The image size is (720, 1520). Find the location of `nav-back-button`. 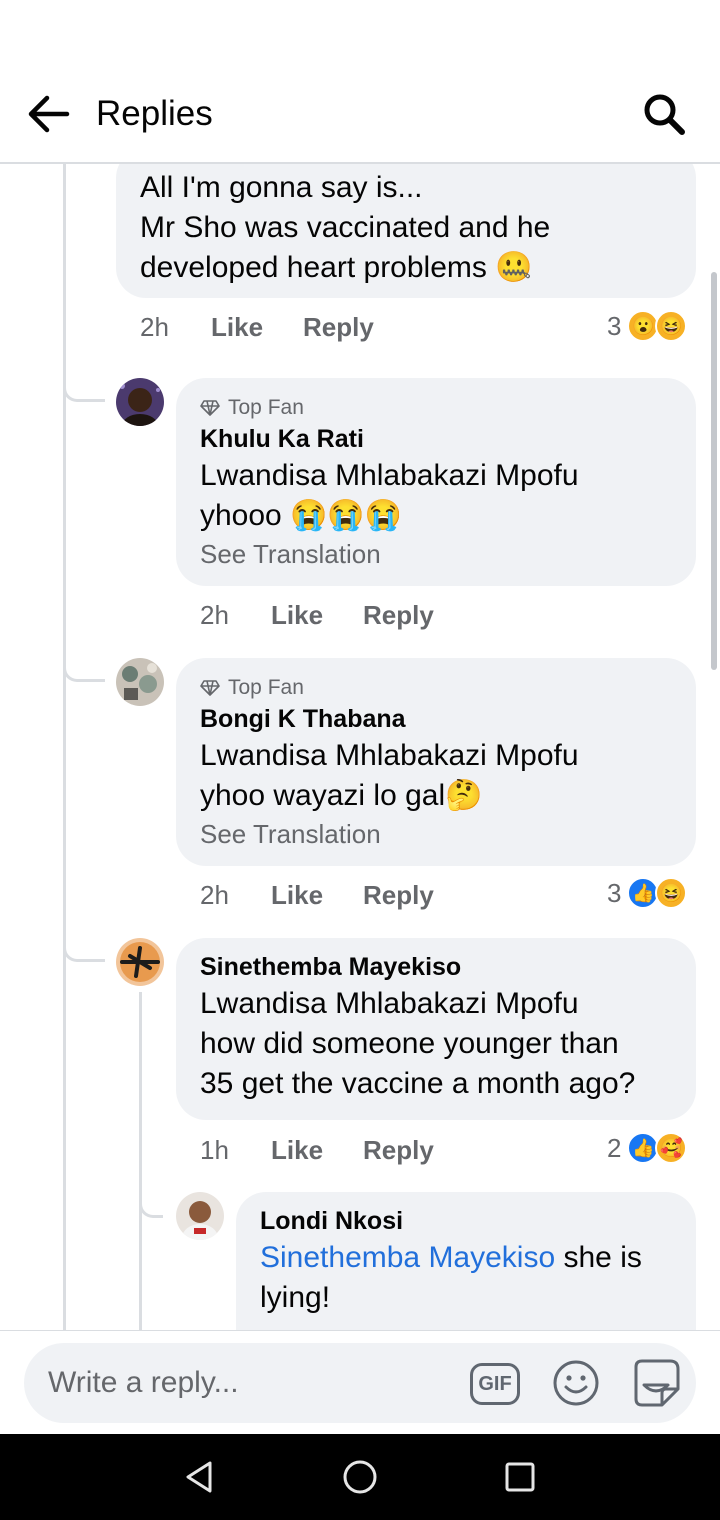

nav-back-button is located at coordinates (200, 1477).